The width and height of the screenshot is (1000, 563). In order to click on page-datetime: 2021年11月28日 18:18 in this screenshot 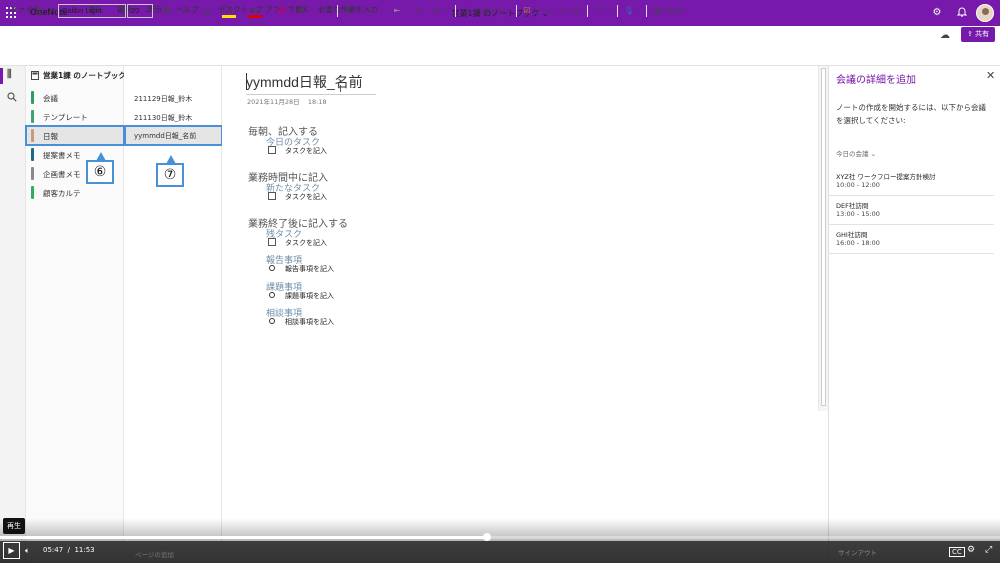, I will do `click(287, 102)`.